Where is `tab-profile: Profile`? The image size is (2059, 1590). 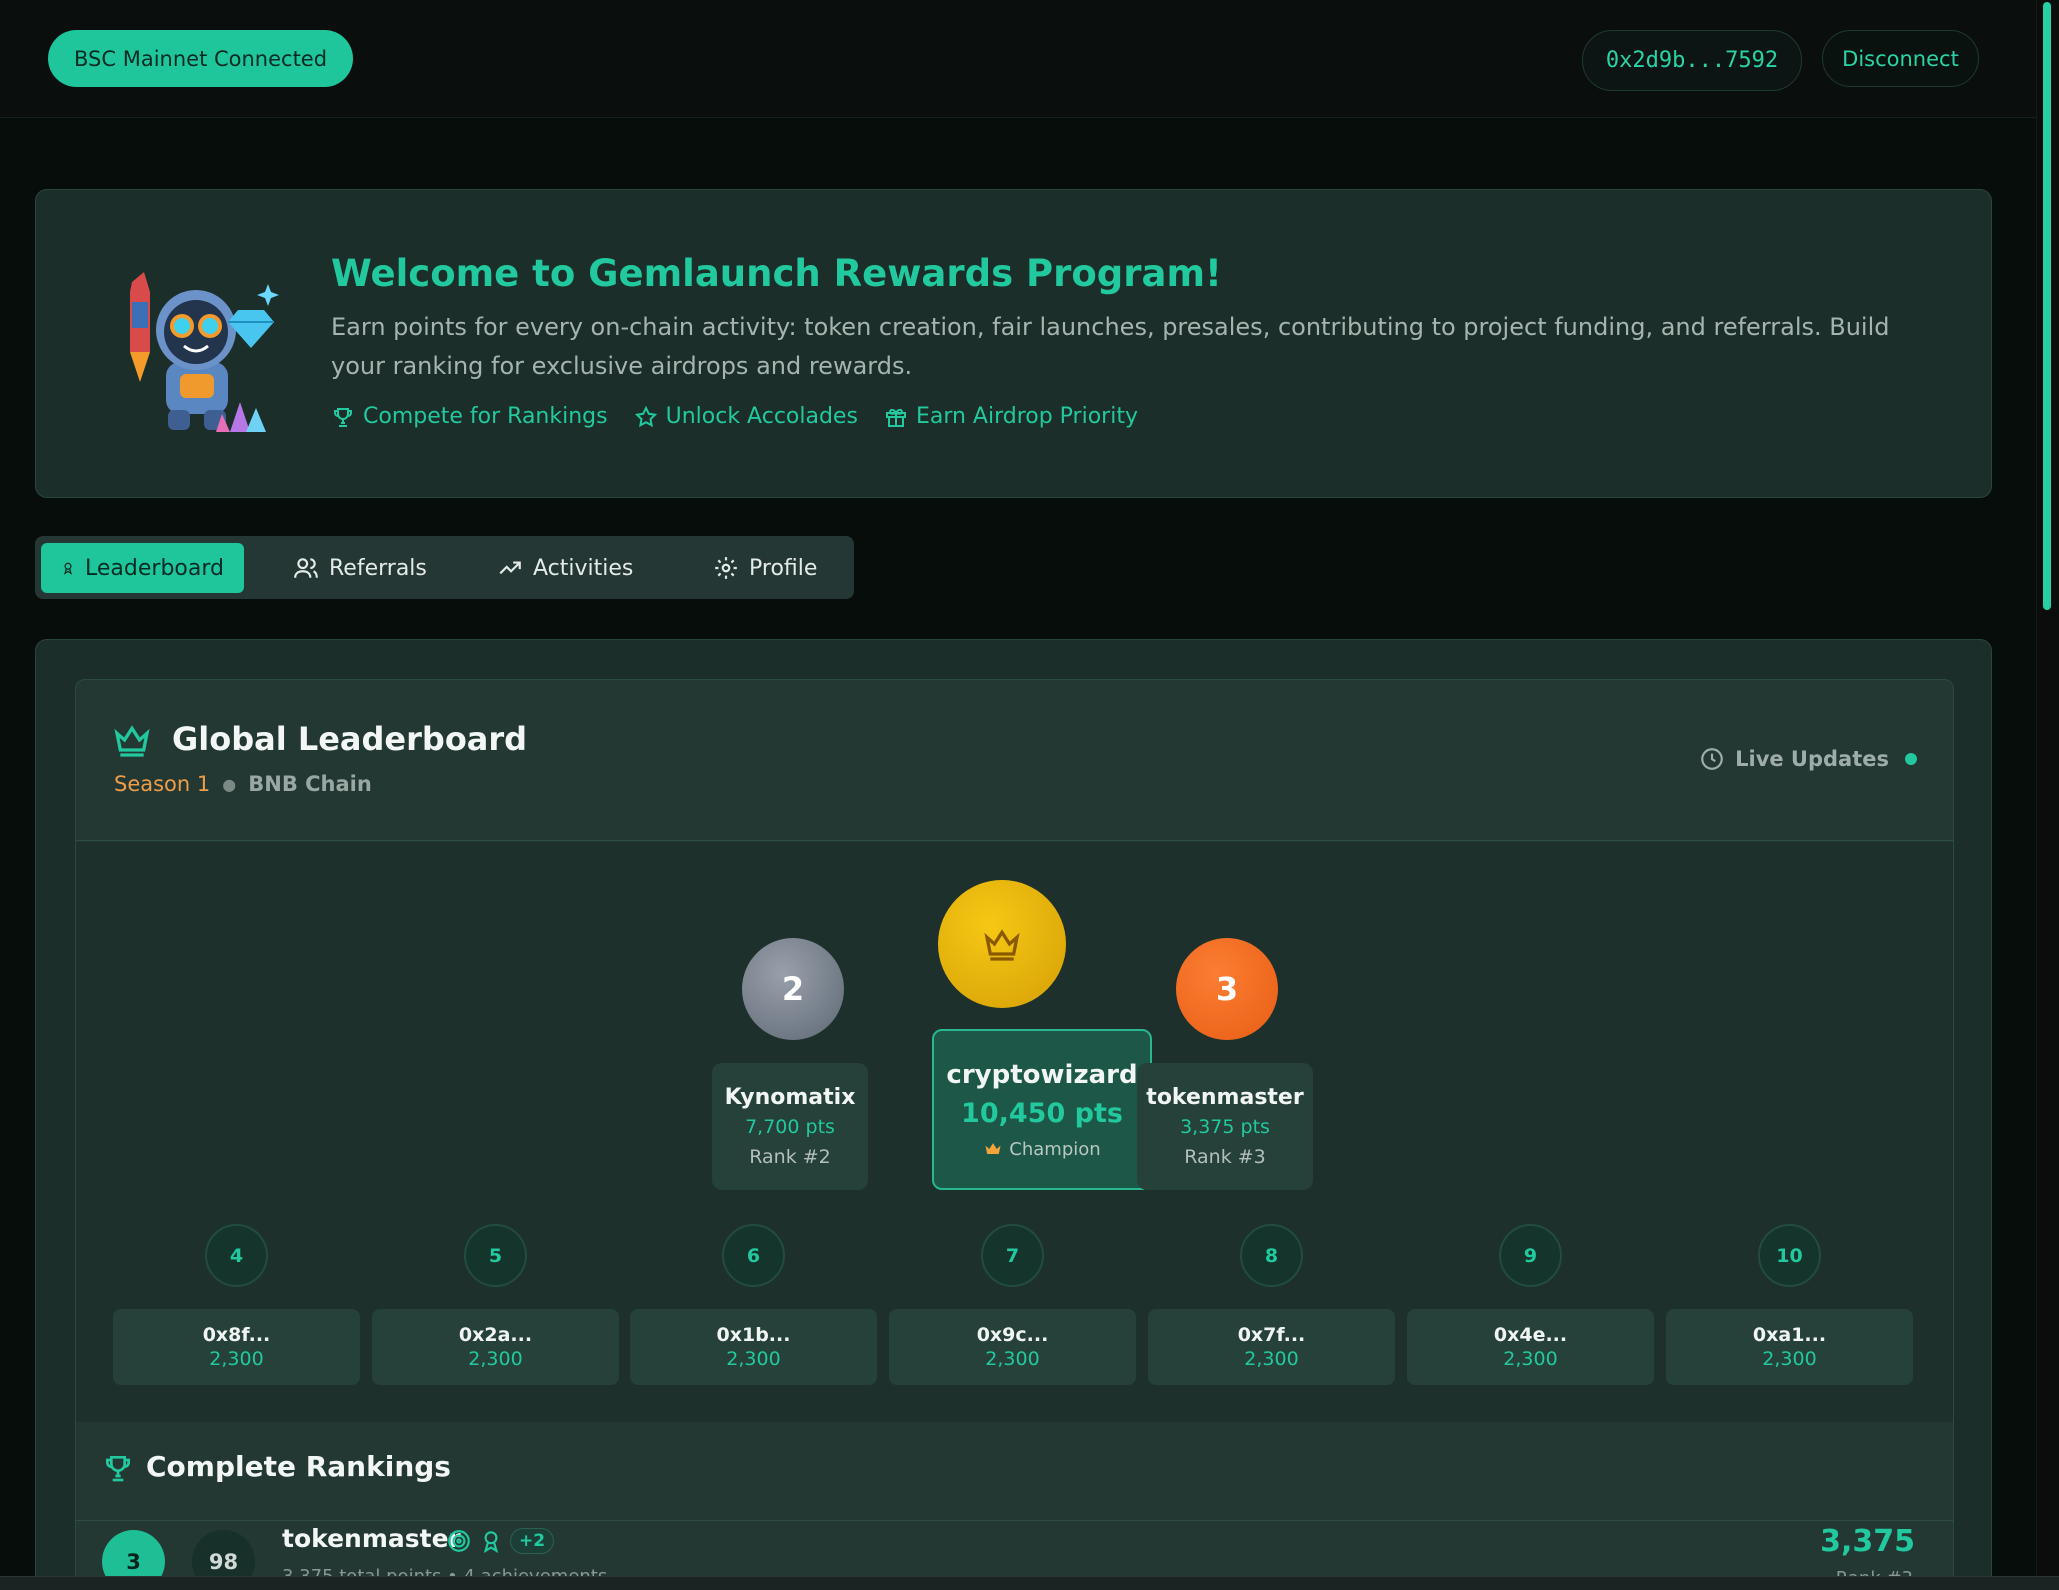
tab-profile: Profile is located at coordinates (765, 568).